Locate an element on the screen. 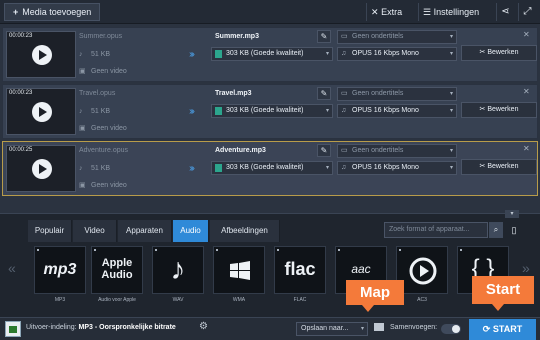 The height and width of the screenshot is (340, 540). extra-button: ✕ Extra is located at coordinates (390, 12).